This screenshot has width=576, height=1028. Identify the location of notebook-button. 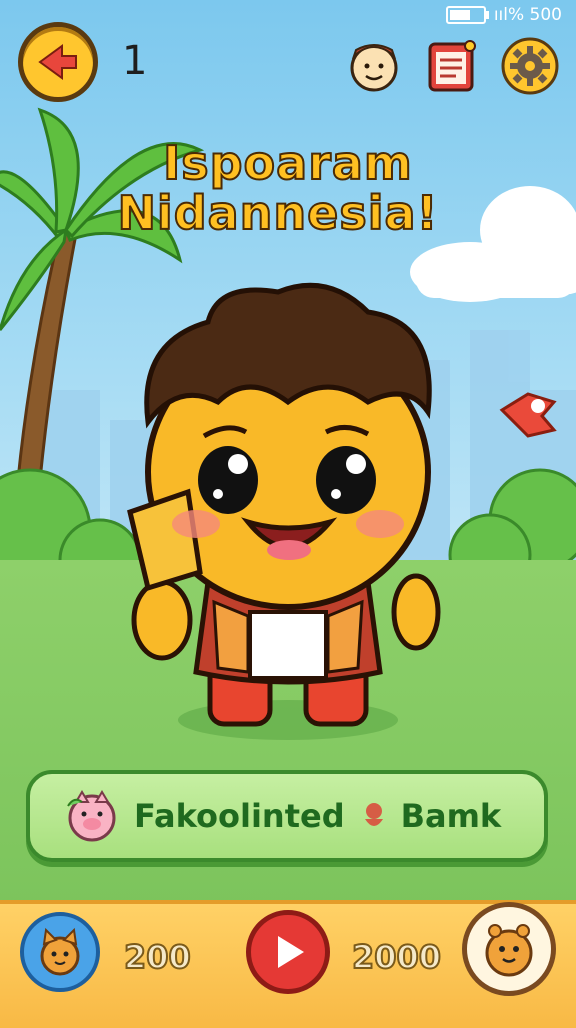
(452, 66).